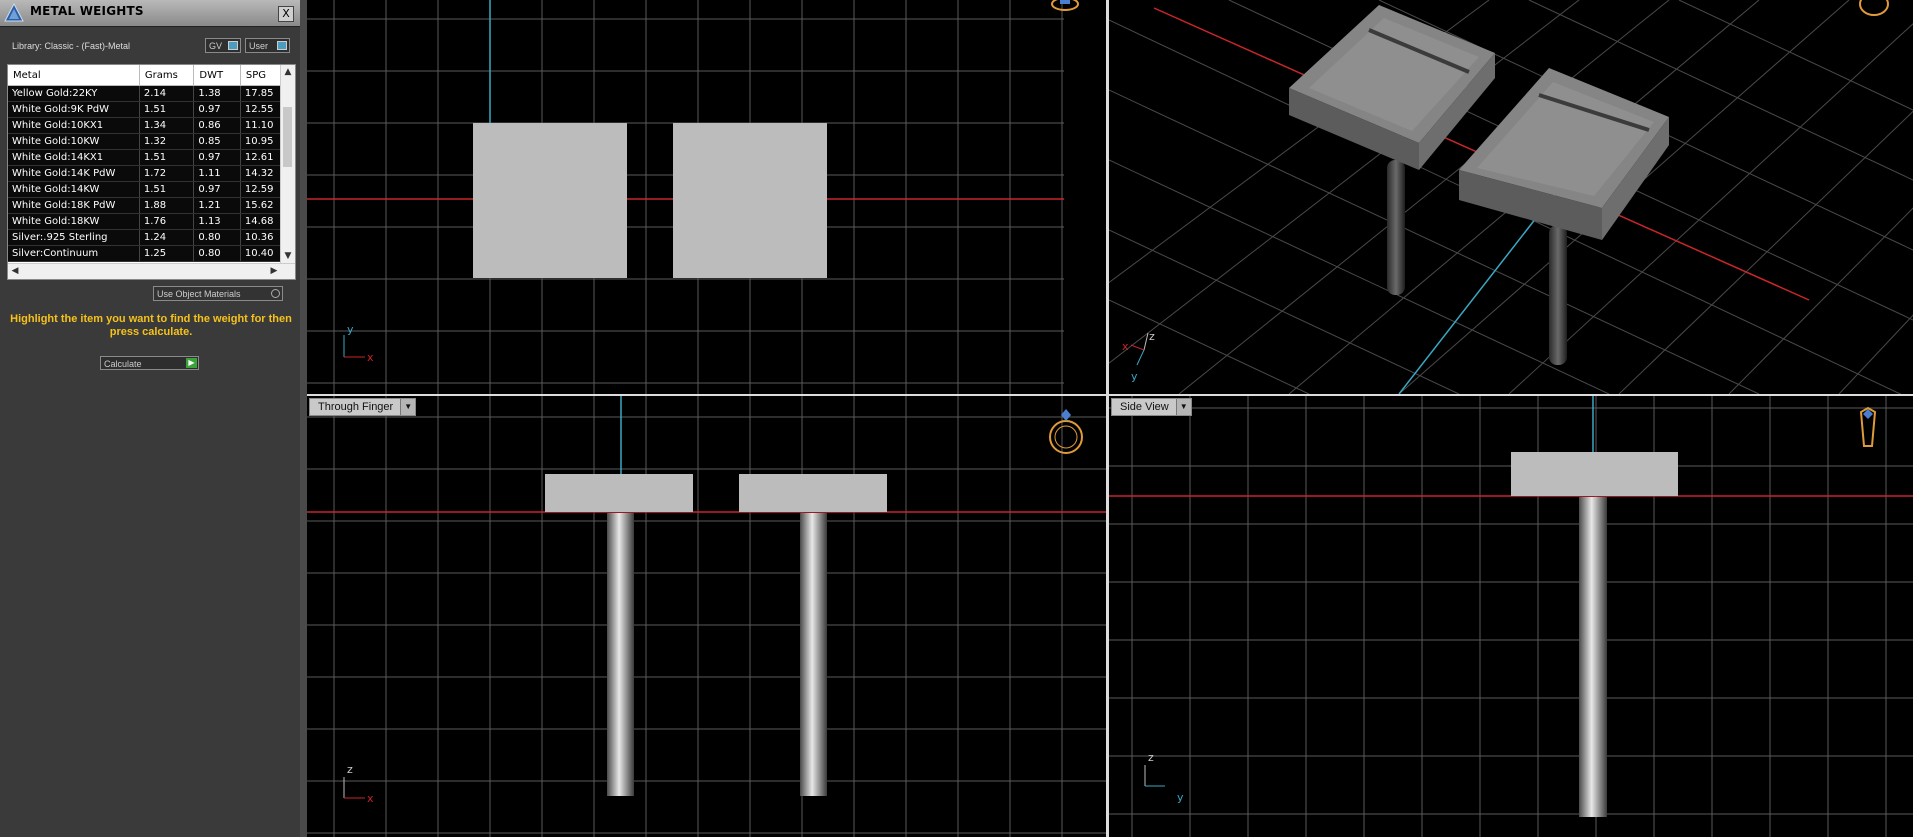 This screenshot has height=837, width=1913. What do you see at coordinates (1164, 777) in the screenshot?
I see `axis-triad: z y` at bounding box center [1164, 777].